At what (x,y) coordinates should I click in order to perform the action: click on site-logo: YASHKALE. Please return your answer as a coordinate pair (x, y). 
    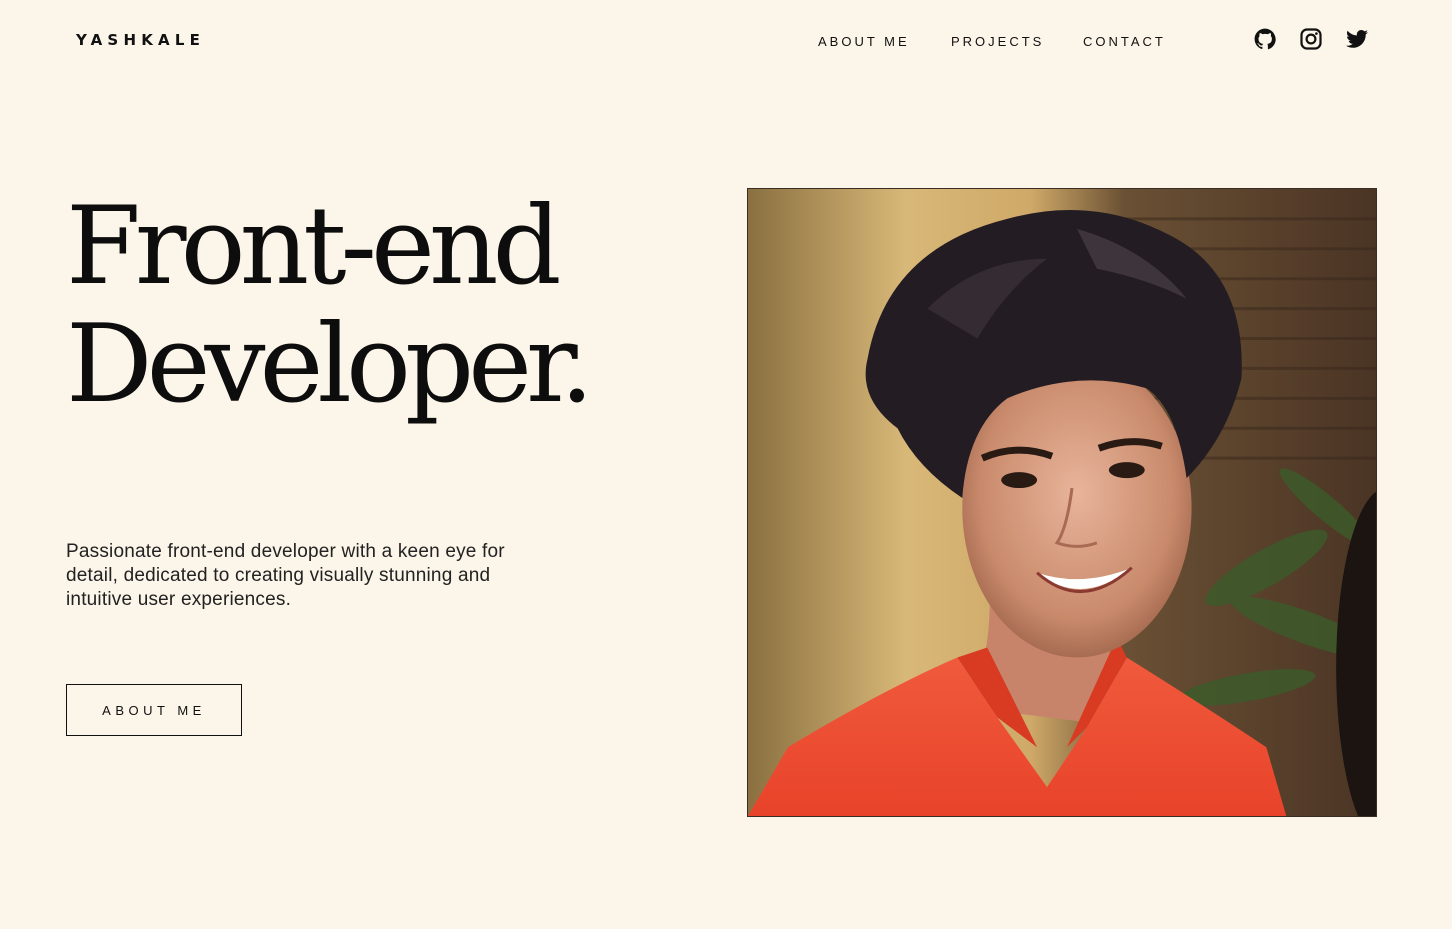
    Looking at the image, I should click on (140, 40).